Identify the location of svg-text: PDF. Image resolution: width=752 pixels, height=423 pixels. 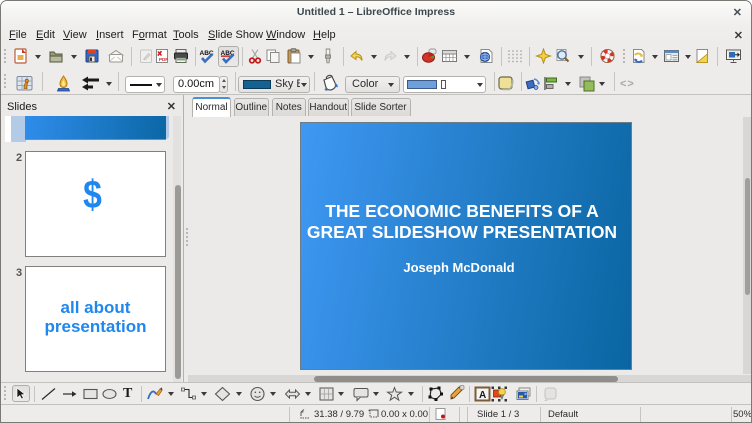
(163, 59).